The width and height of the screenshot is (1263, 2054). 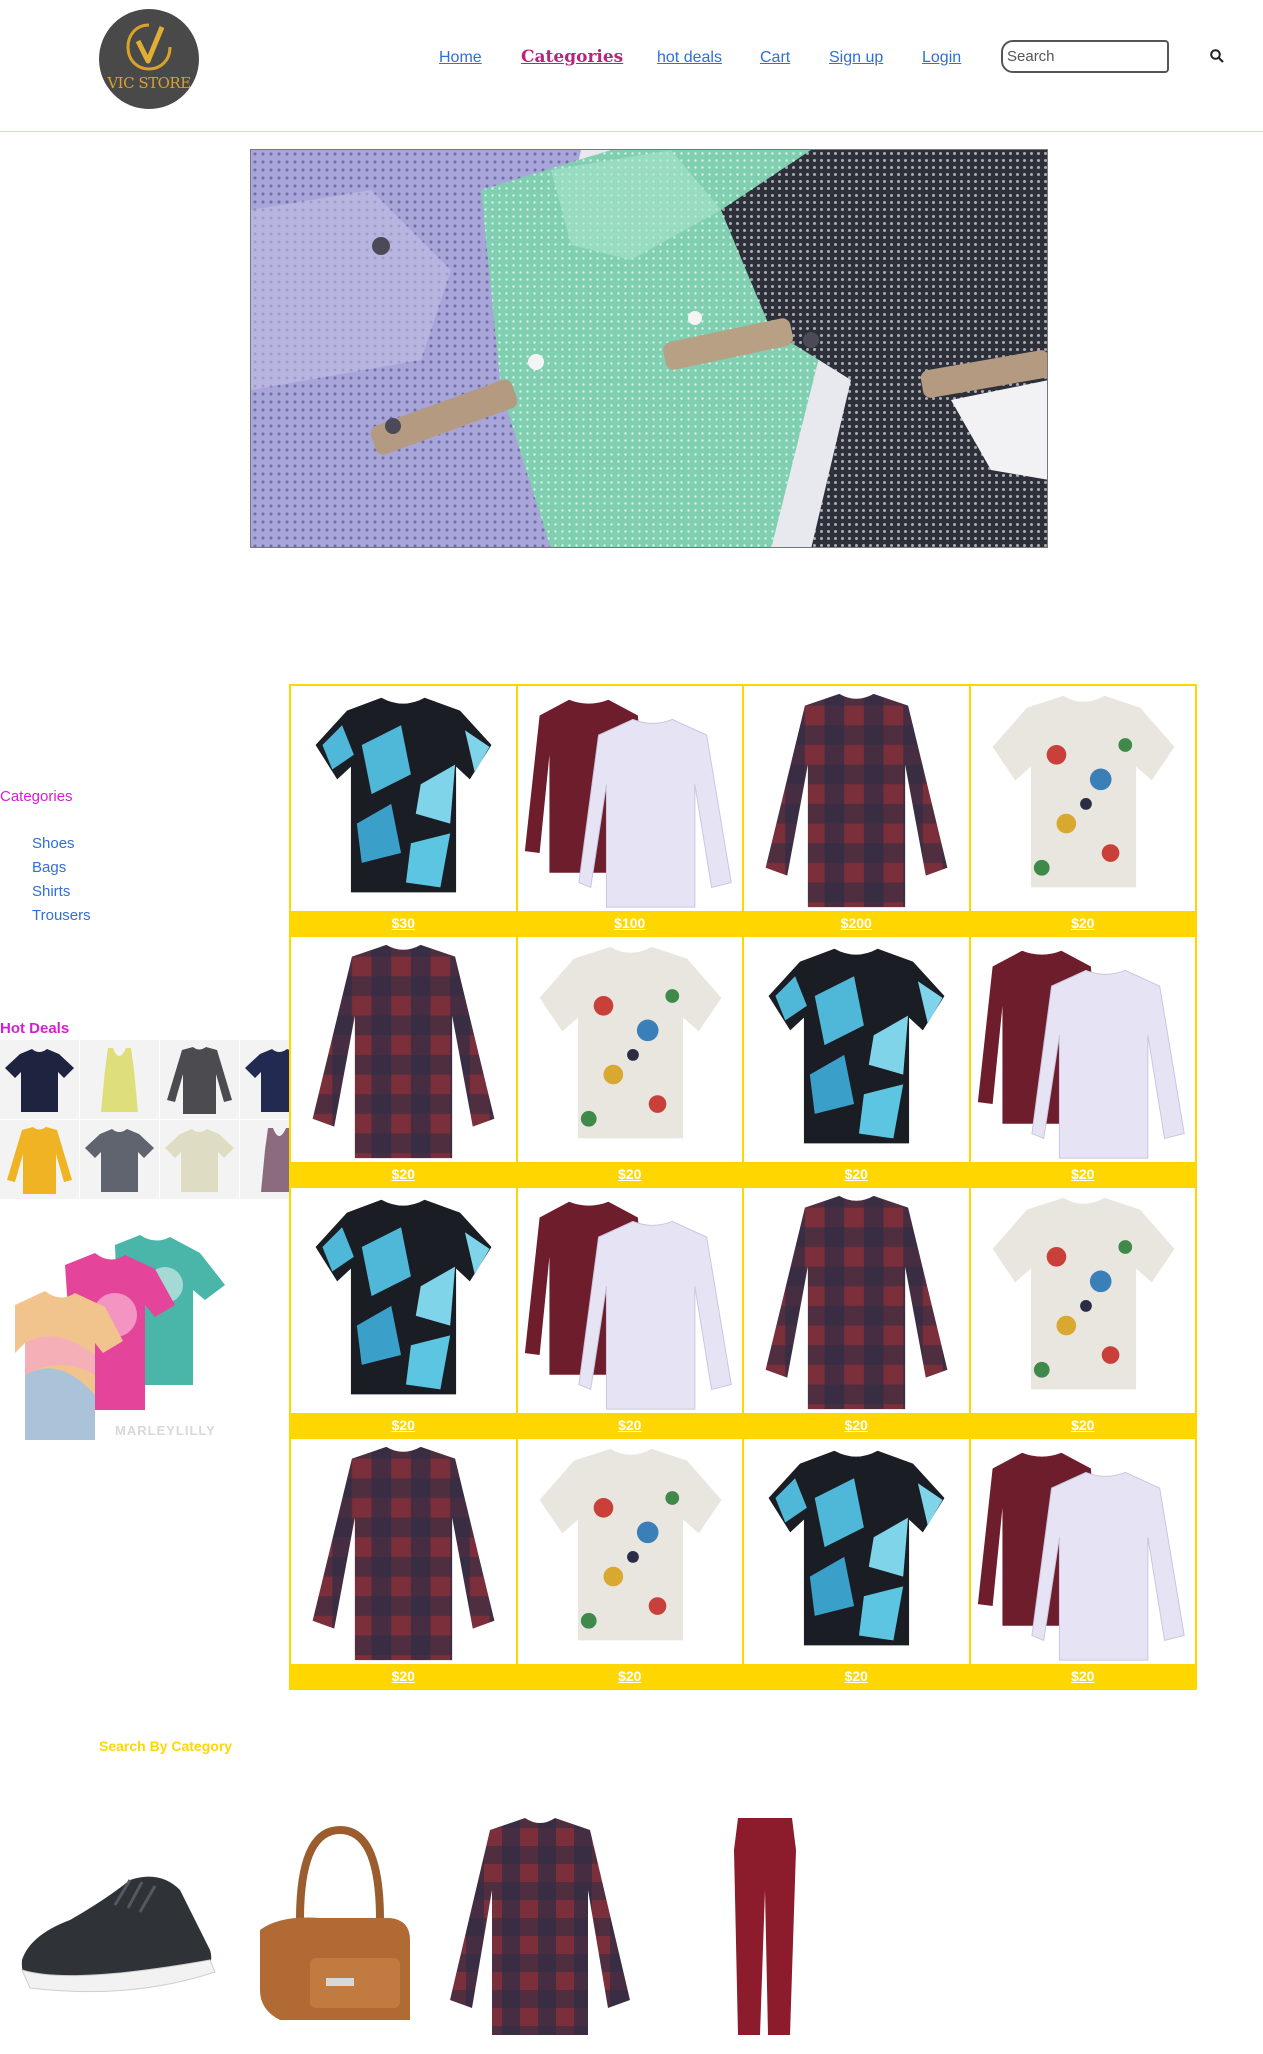 I want to click on header-divider, so click(x=631, y=131).